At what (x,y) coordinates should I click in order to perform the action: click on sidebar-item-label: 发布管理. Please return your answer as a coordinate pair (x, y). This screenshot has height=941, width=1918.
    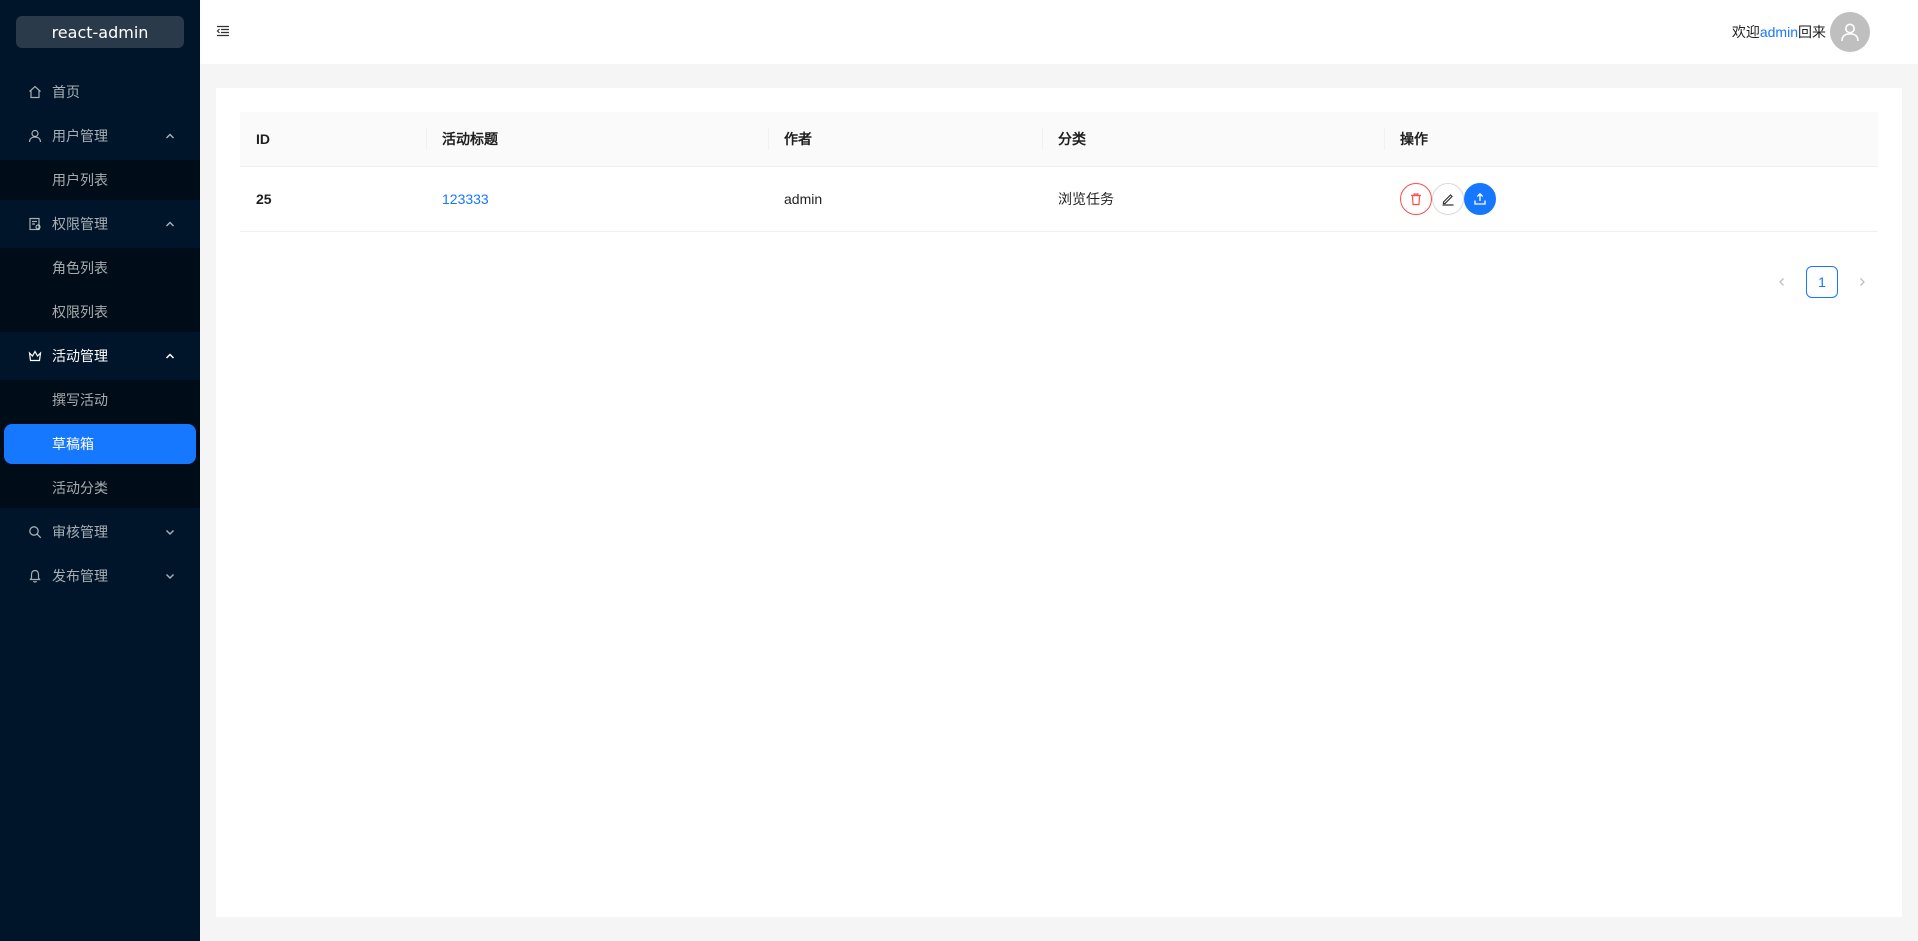
    Looking at the image, I should click on (80, 576).